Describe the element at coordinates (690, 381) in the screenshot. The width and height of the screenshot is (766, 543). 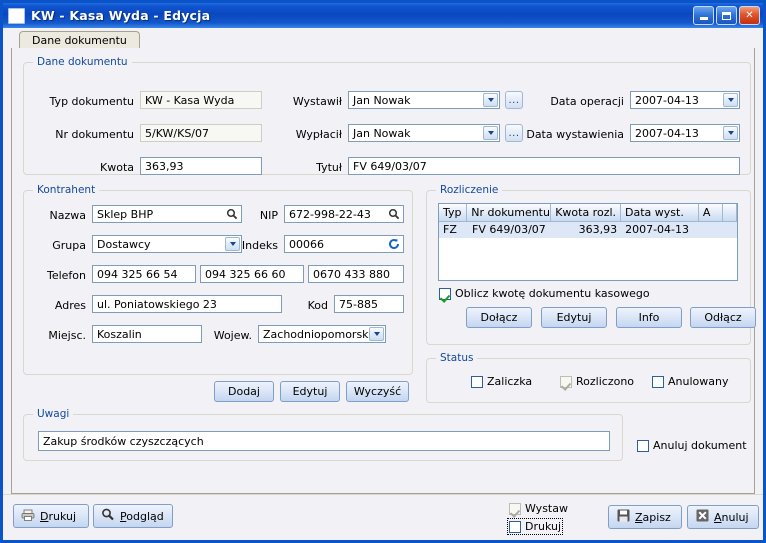
I see `checkbox-anulowany: Anulowany` at that location.